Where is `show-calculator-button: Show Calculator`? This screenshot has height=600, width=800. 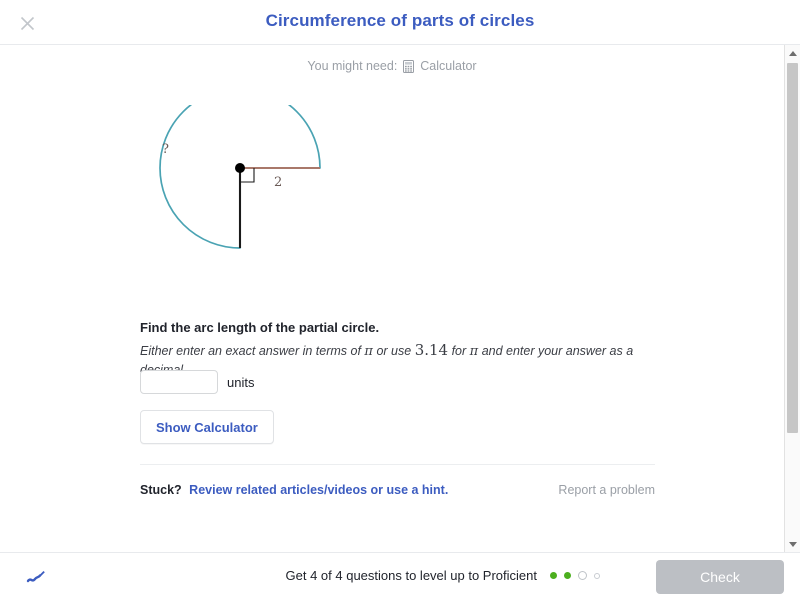
show-calculator-button: Show Calculator is located at coordinates (207, 427).